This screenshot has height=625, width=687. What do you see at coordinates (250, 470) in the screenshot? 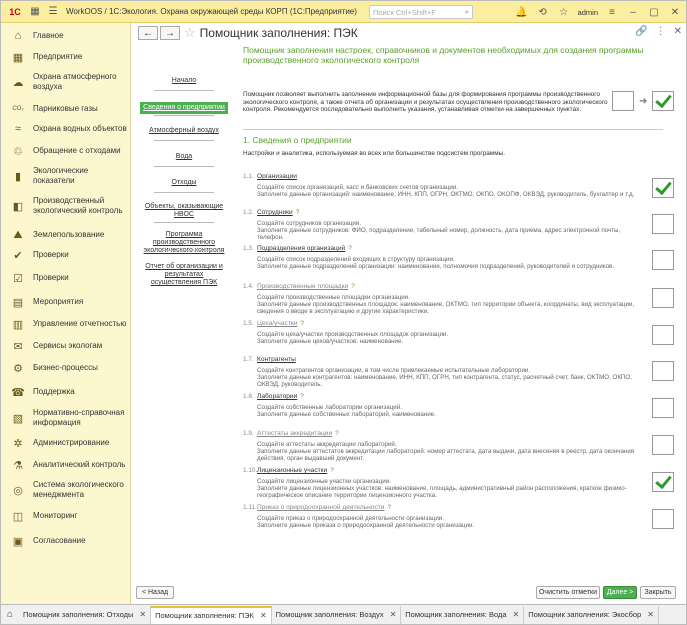
I see `item-number: 1.10.` at bounding box center [250, 470].